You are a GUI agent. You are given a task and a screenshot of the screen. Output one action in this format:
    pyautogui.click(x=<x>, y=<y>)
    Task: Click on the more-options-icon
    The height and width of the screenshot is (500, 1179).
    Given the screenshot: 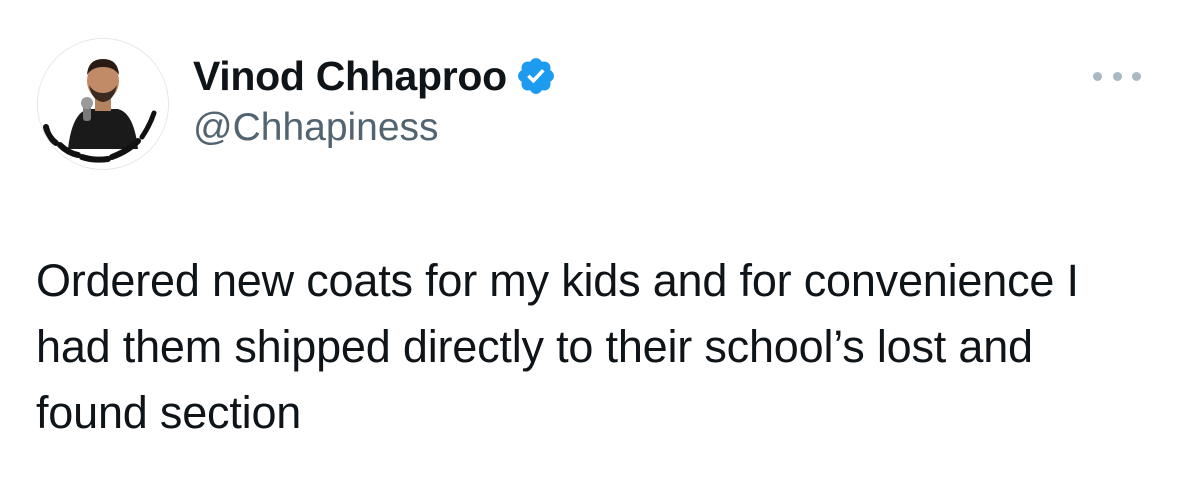 What is the action you would take?
    pyautogui.click(x=1117, y=76)
    